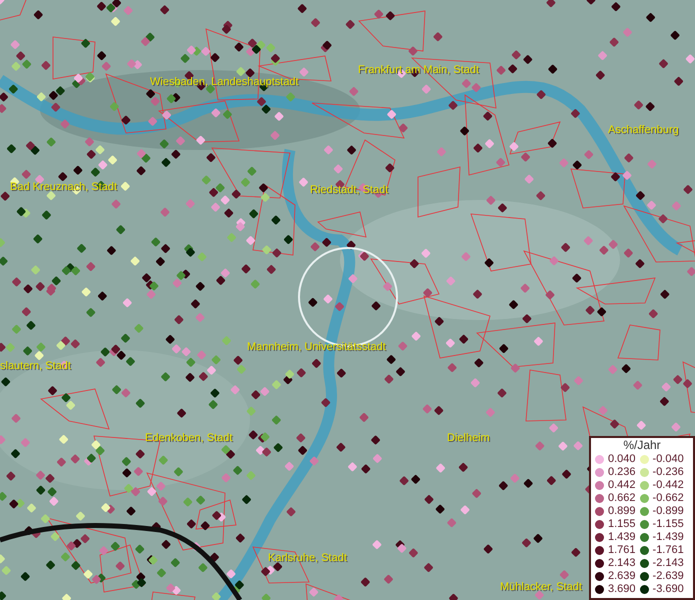 The height and width of the screenshot is (600, 695). What do you see at coordinates (188, 438) in the screenshot?
I see `place-label: Edenkoben, Stadt` at bounding box center [188, 438].